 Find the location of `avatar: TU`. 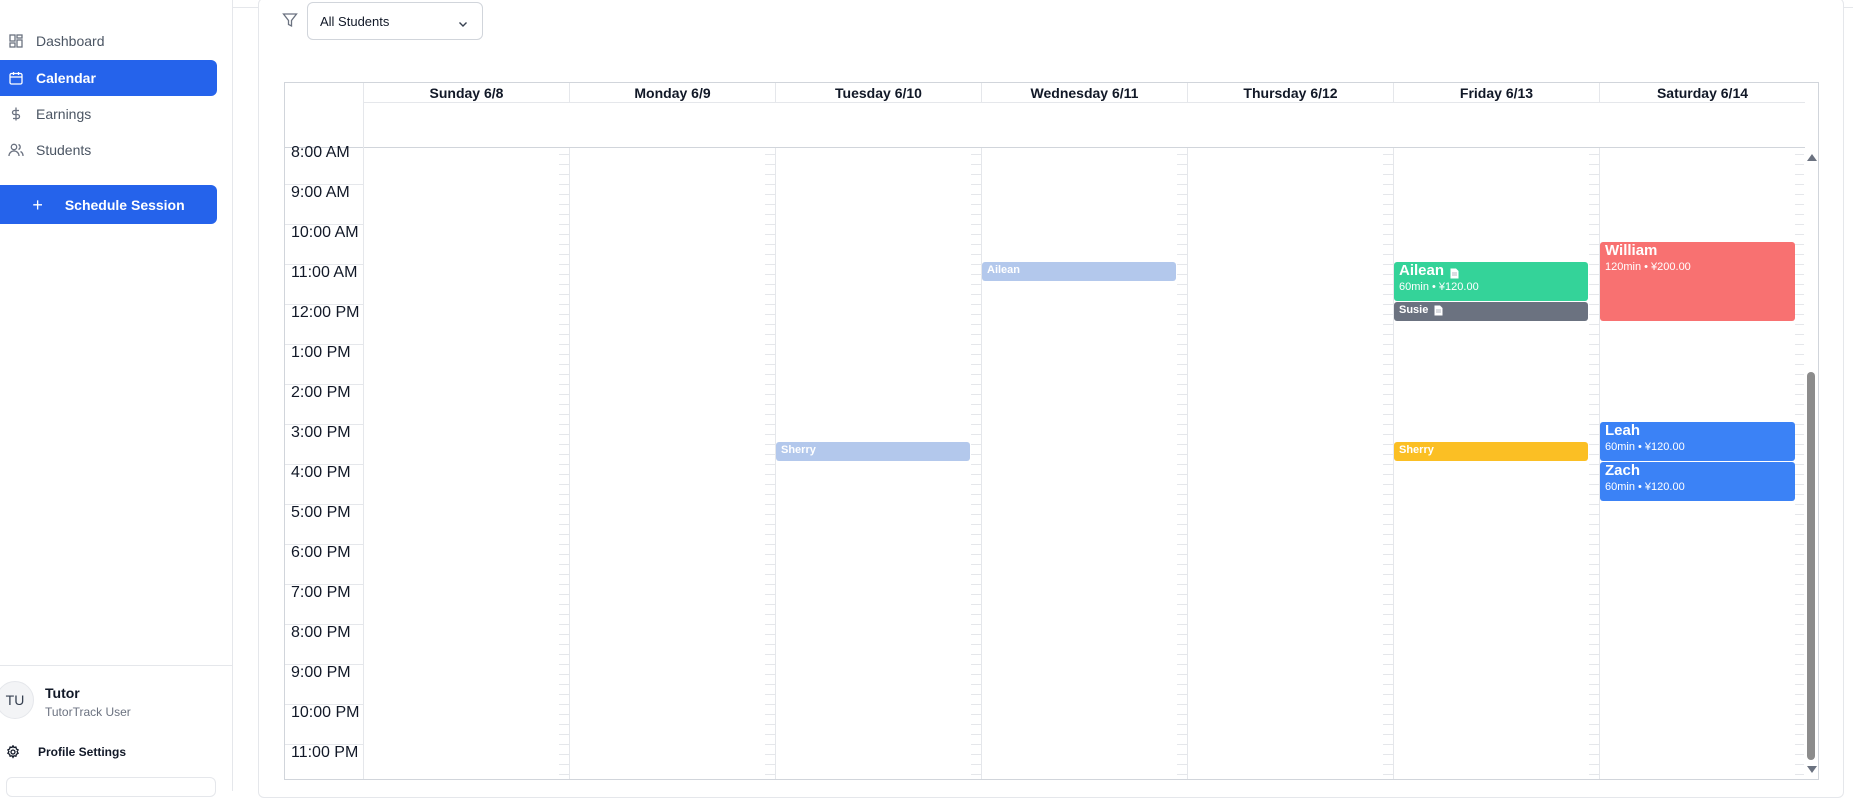

avatar: TU is located at coordinates (17, 700).